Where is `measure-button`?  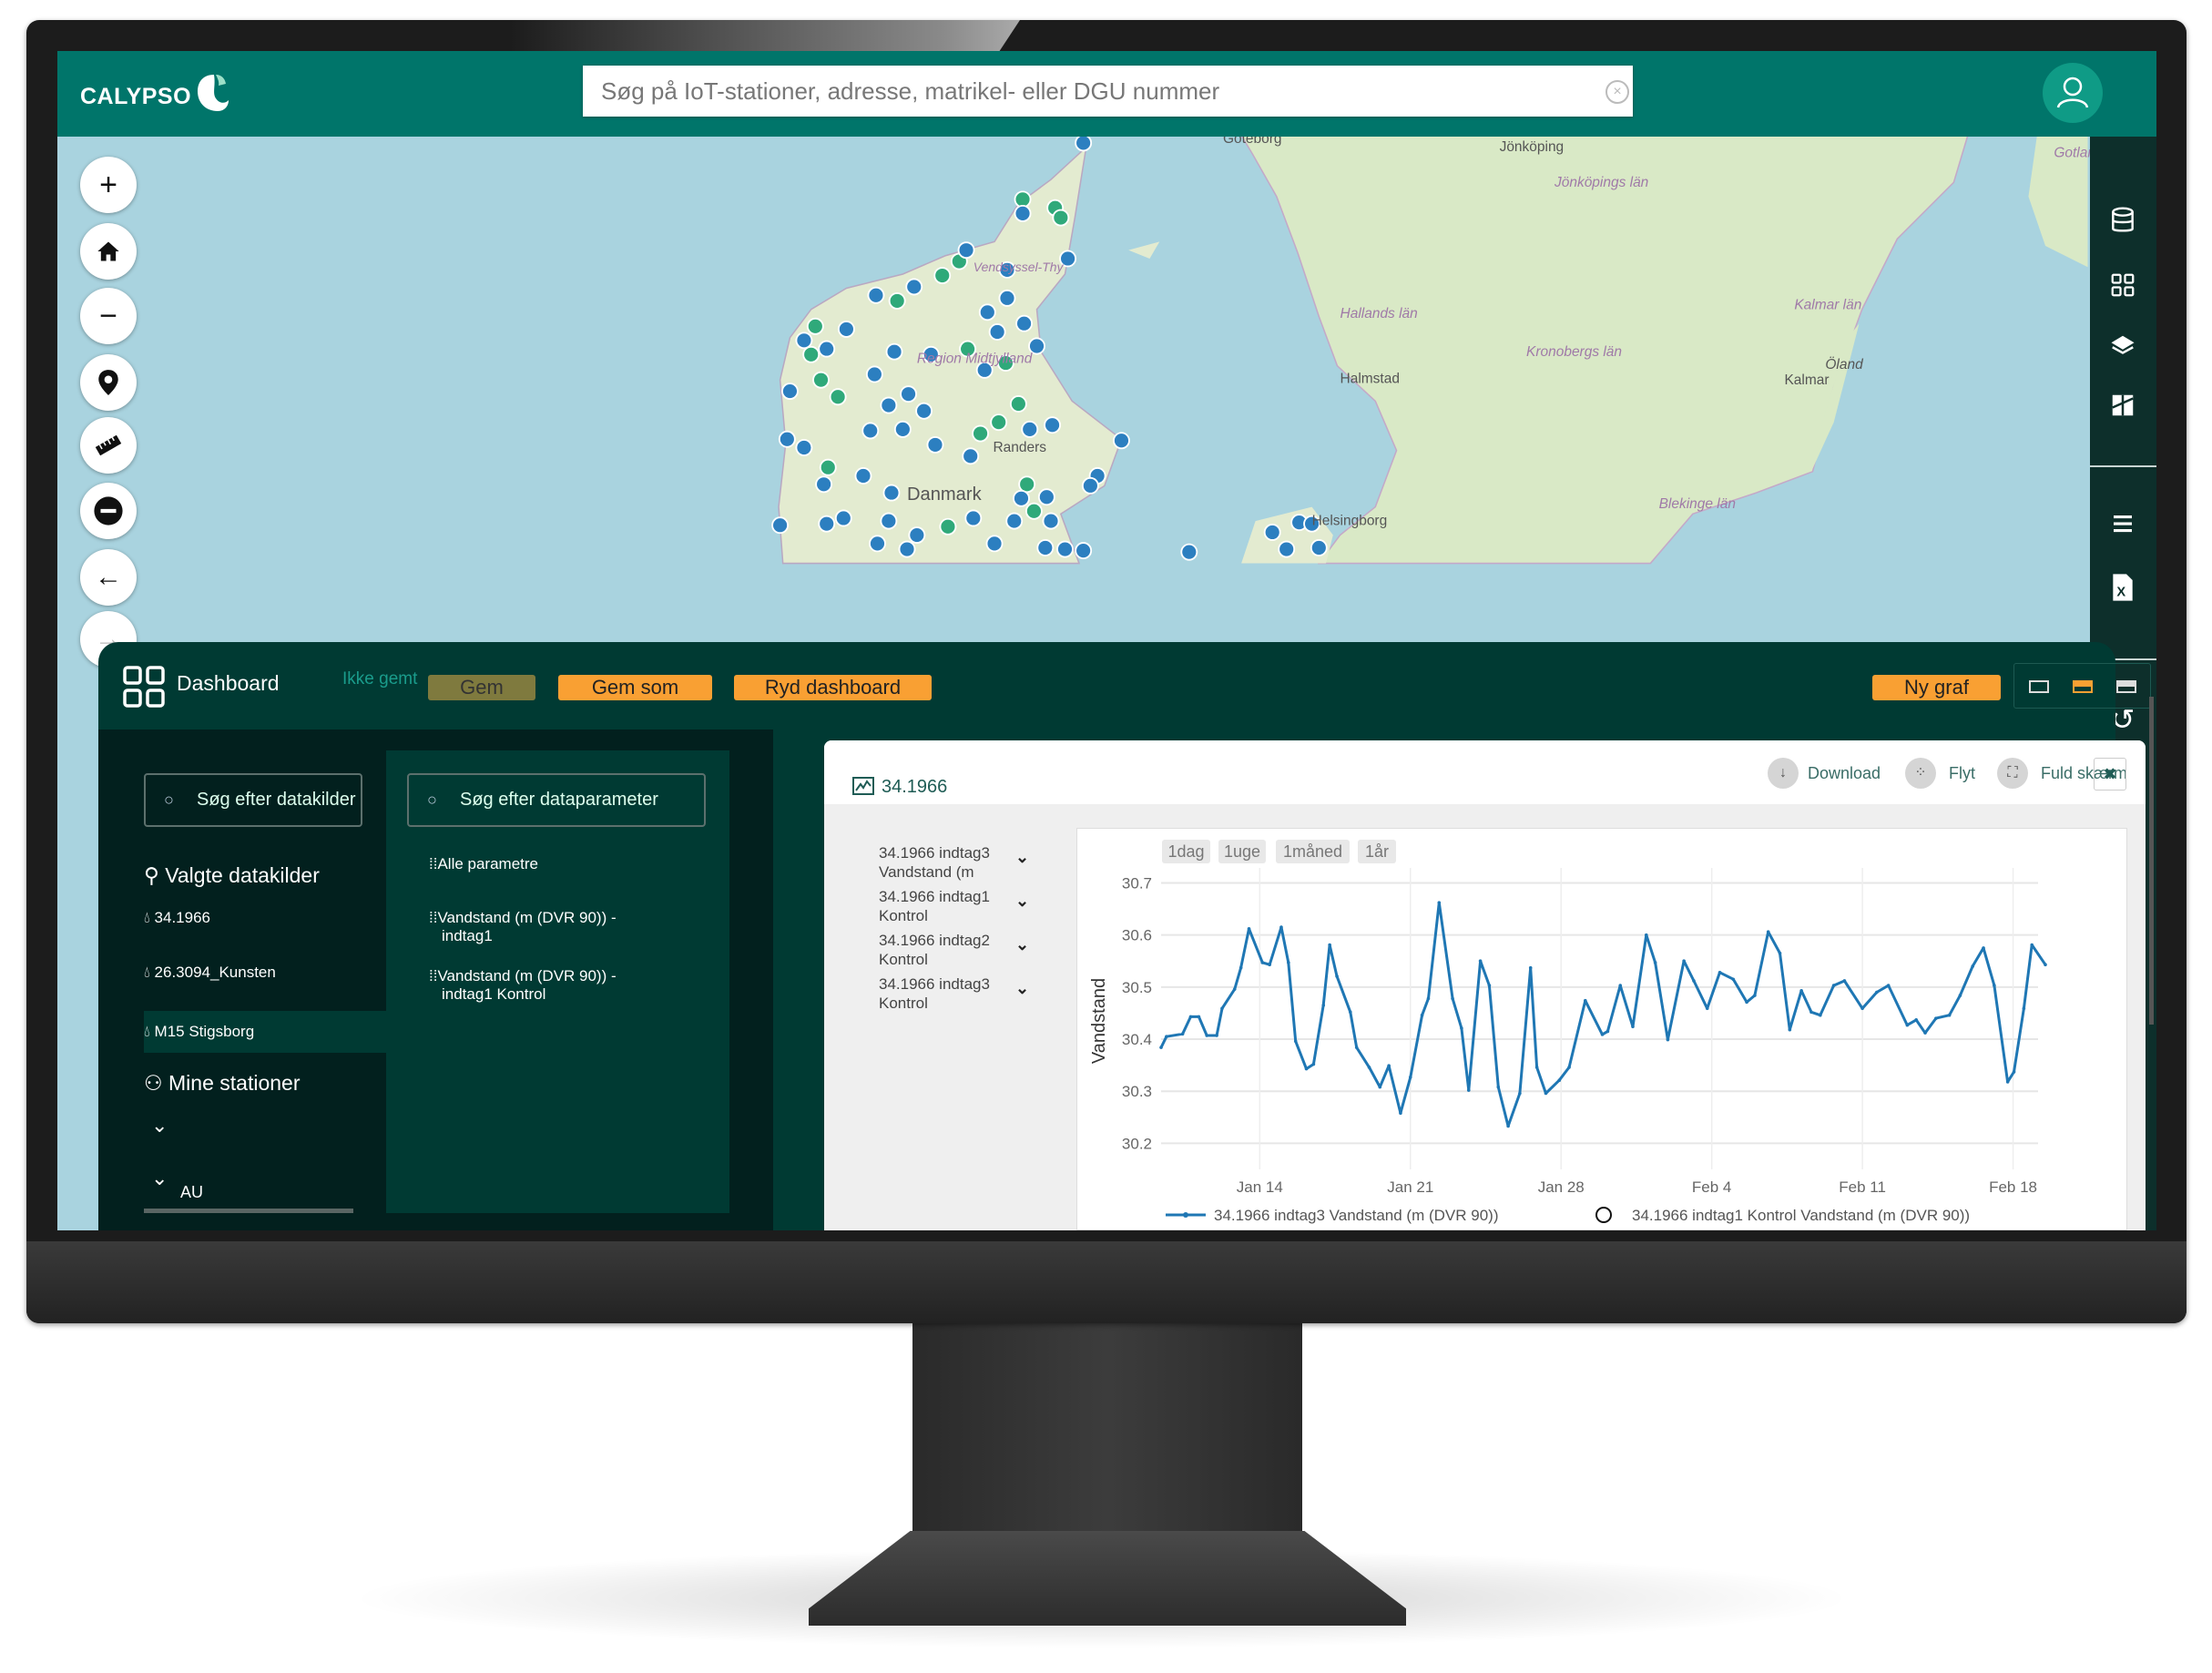 measure-button is located at coordinates (108, 445).